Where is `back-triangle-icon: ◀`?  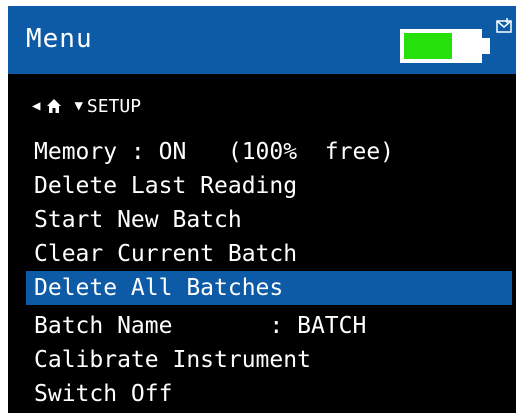
back-triangle-icon: ◀ is located at coordinates (36, 106).